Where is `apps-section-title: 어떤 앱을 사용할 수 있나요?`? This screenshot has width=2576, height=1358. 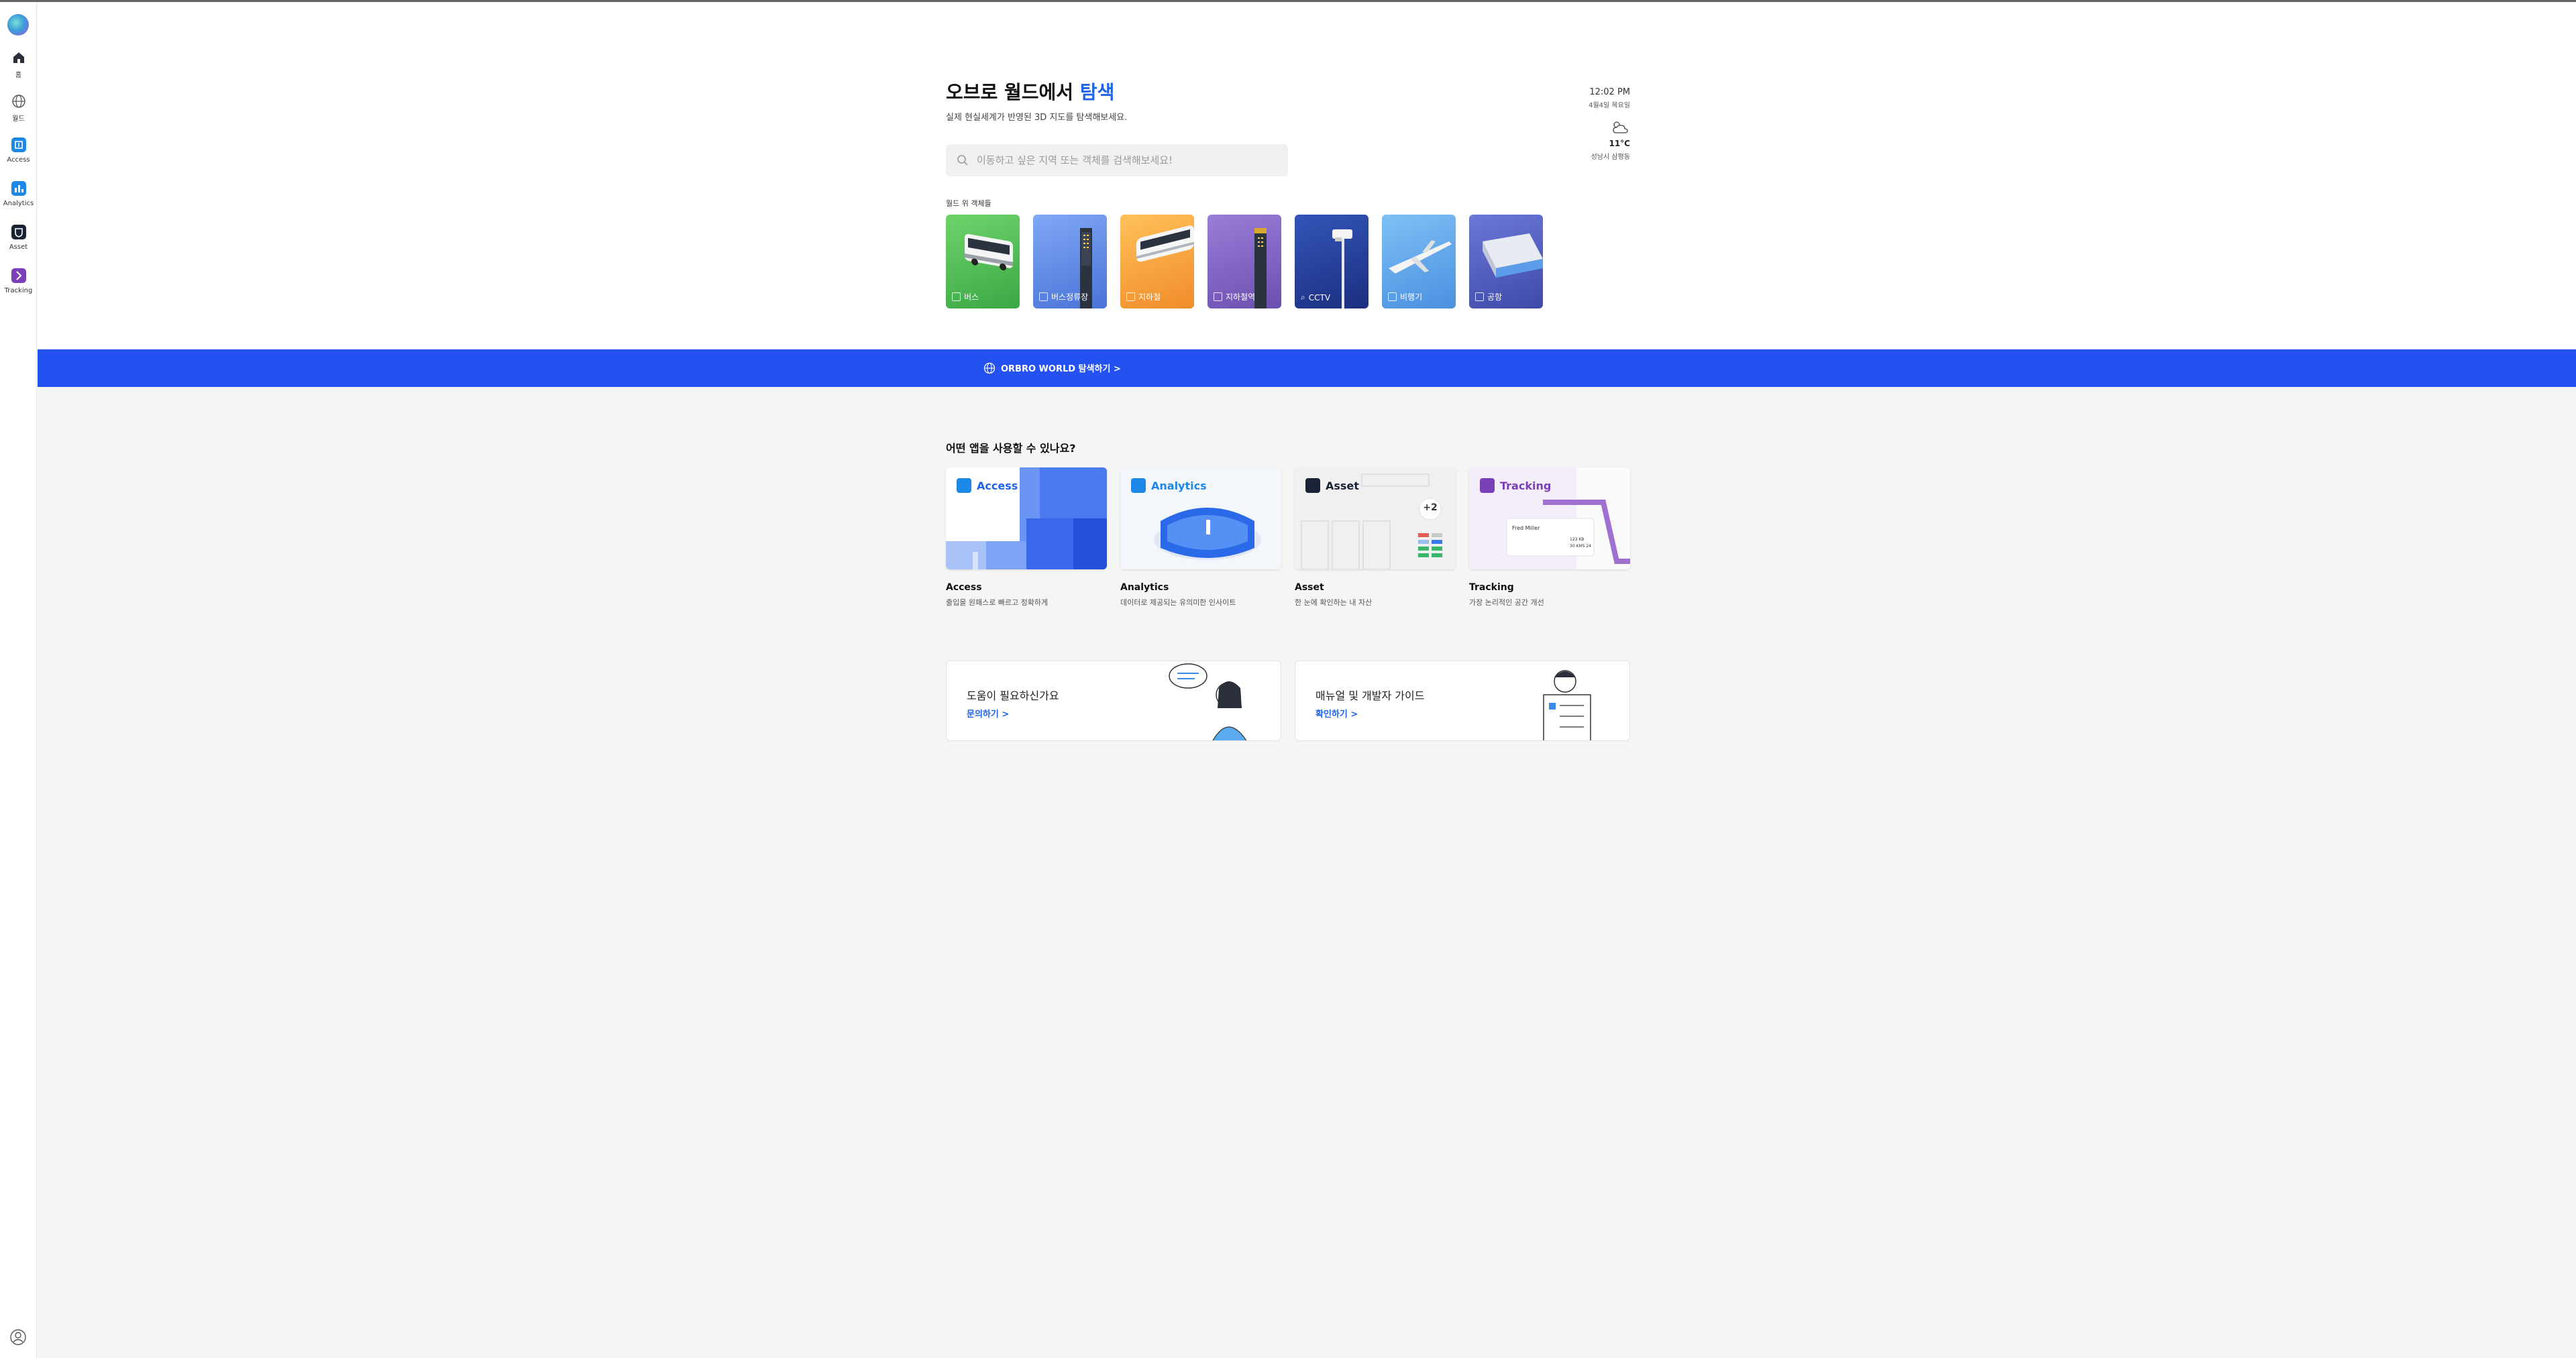 apps-section-title: 어떤 앱을 사용할 수 있나요? is located at coordinates (1011, 448).